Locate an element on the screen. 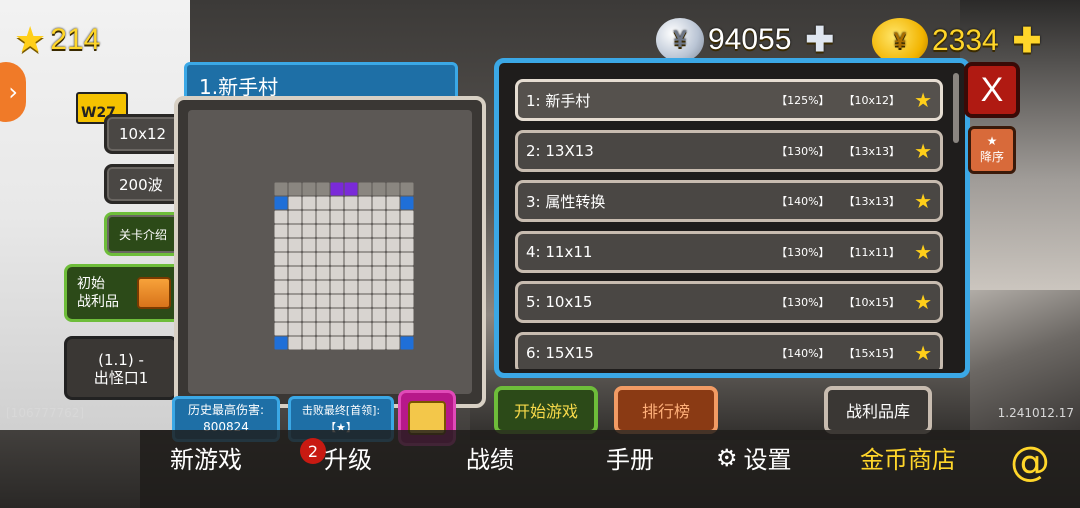  map-size-button: 10x12 is located at coordinates (144, 134).